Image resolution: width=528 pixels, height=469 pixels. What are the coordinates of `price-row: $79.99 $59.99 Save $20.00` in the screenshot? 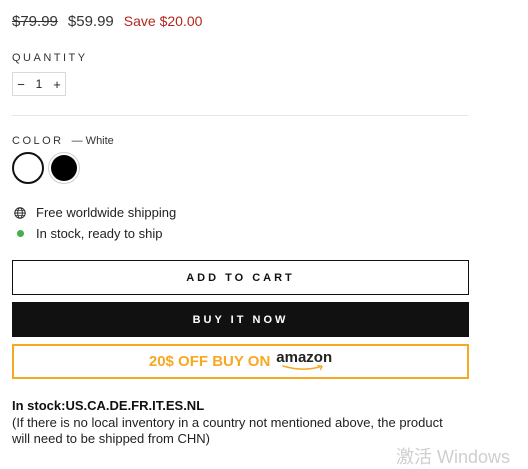 It's located at (107, 21).